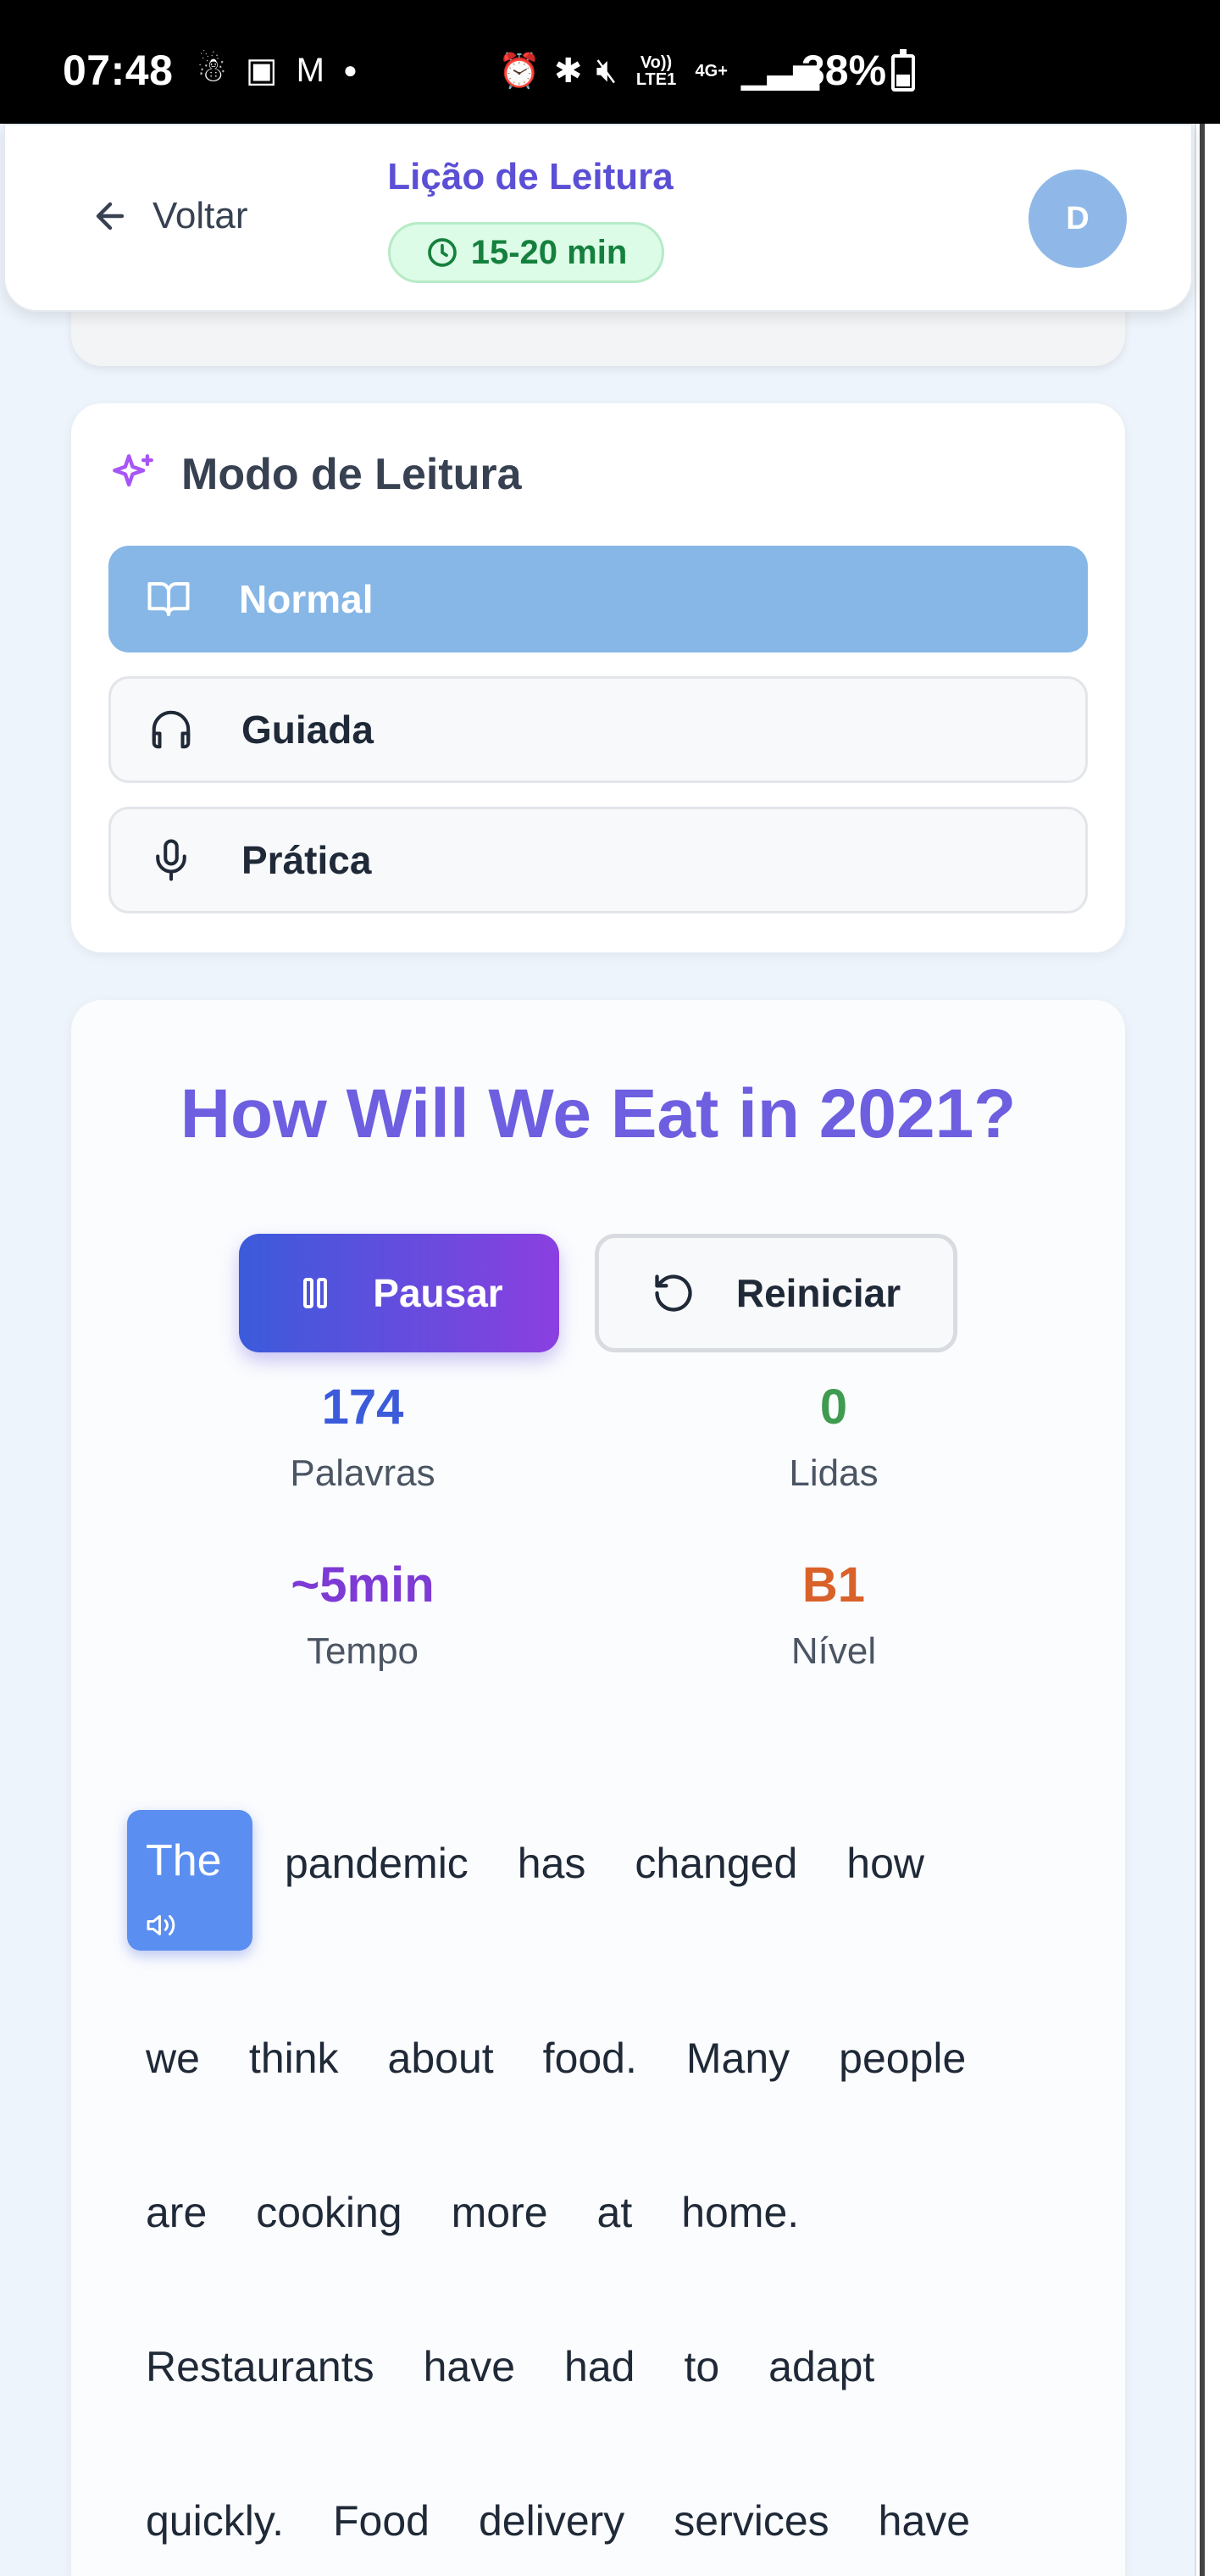 Image resolution: width=1220 pixels, height=2576 pixels. I want to click on text-line: The pandemic has changed how, so click(550, 1880).